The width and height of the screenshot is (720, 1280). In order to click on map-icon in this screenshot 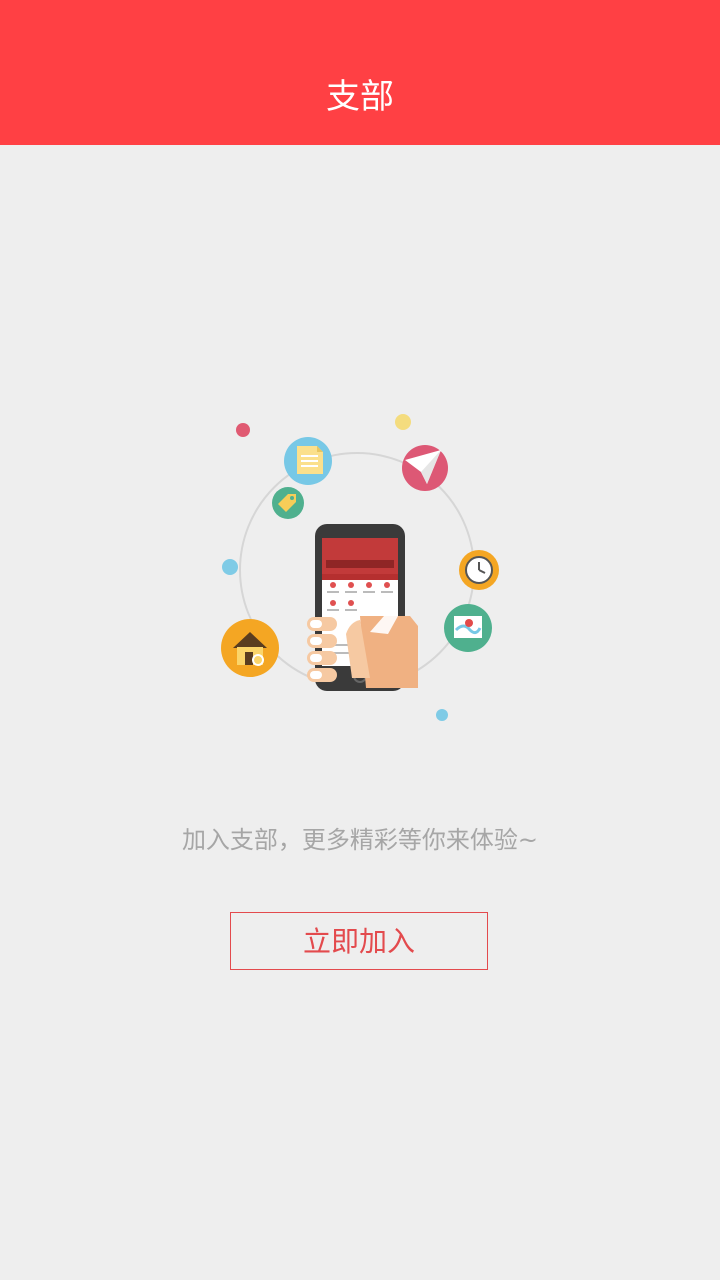, I will do `click(468, 628)`.